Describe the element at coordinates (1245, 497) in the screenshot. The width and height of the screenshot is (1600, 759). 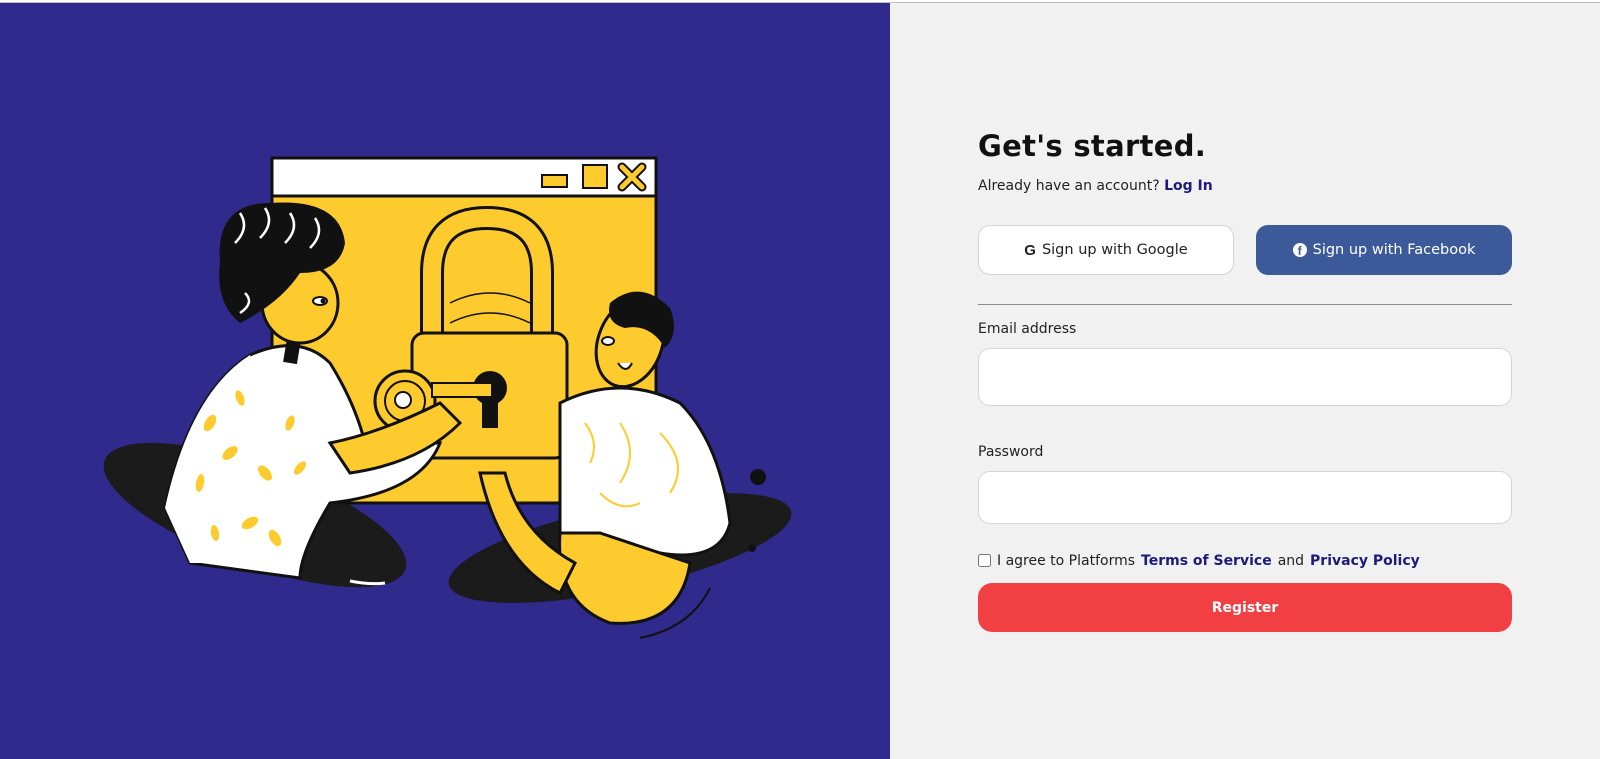
I see `password-field` at that location.